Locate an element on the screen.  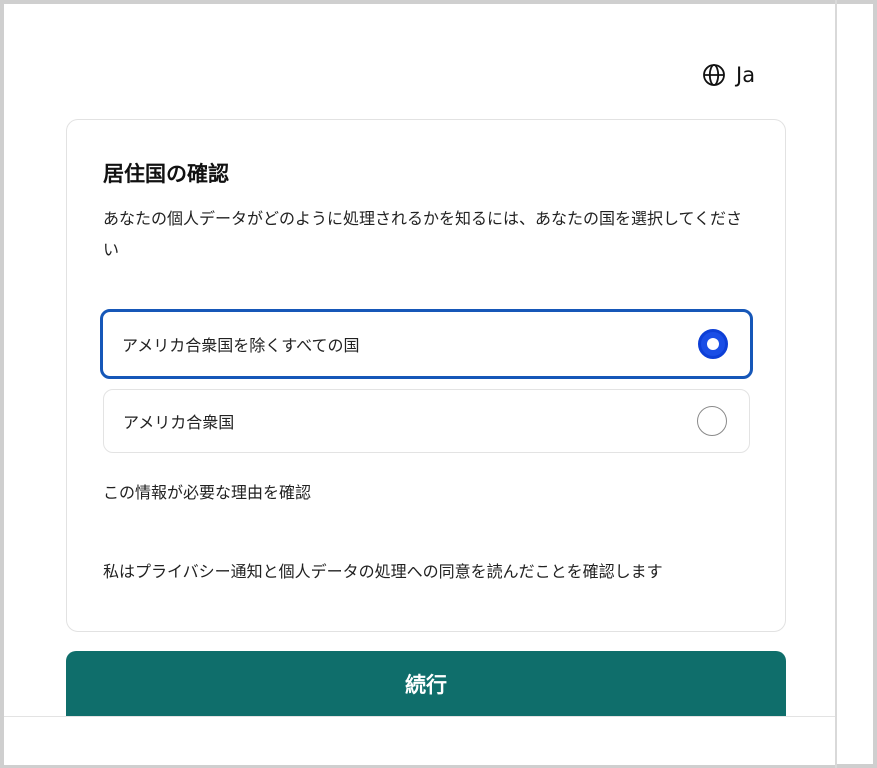
continue-button: 続行 is located at coordinates (426, 683).